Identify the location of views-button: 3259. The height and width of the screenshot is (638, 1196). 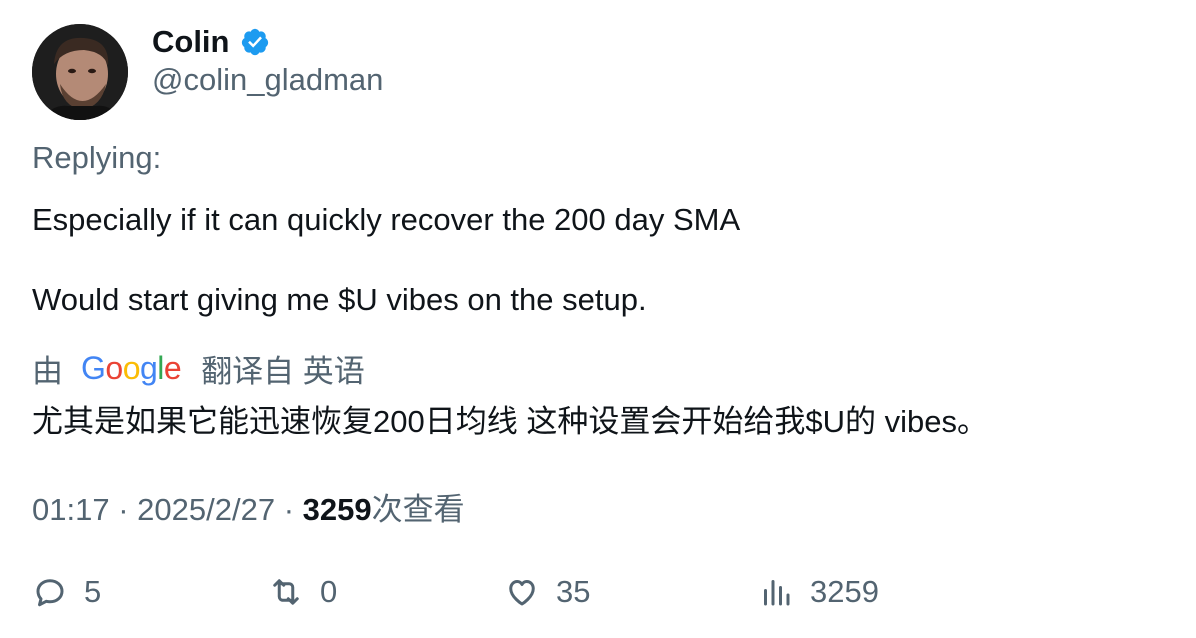
(818, 592).